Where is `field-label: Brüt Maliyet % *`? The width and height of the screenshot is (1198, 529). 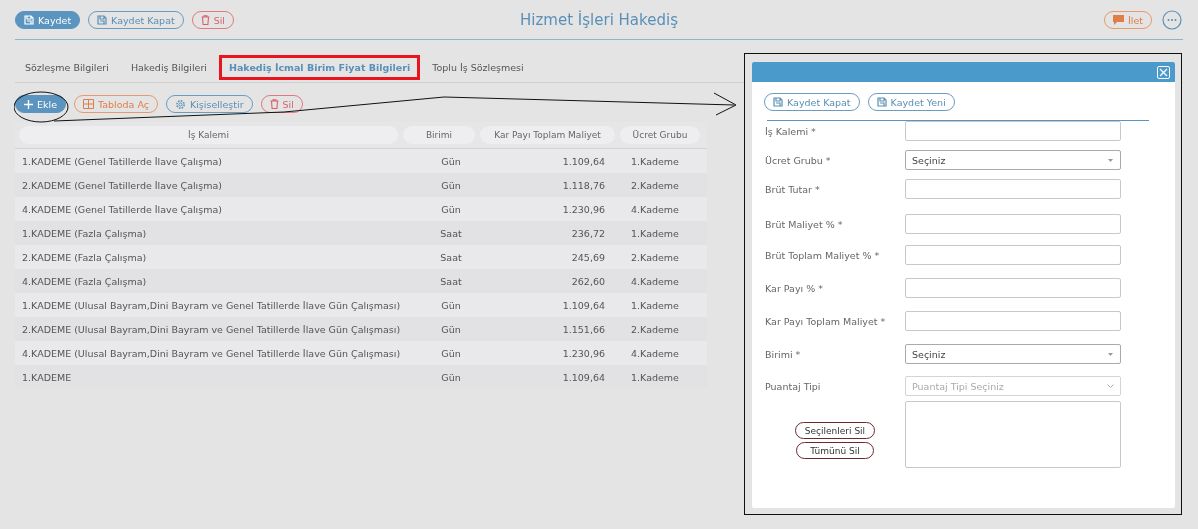
field-label: Brüt Maliyet % * is located at coordinates (804, 224).